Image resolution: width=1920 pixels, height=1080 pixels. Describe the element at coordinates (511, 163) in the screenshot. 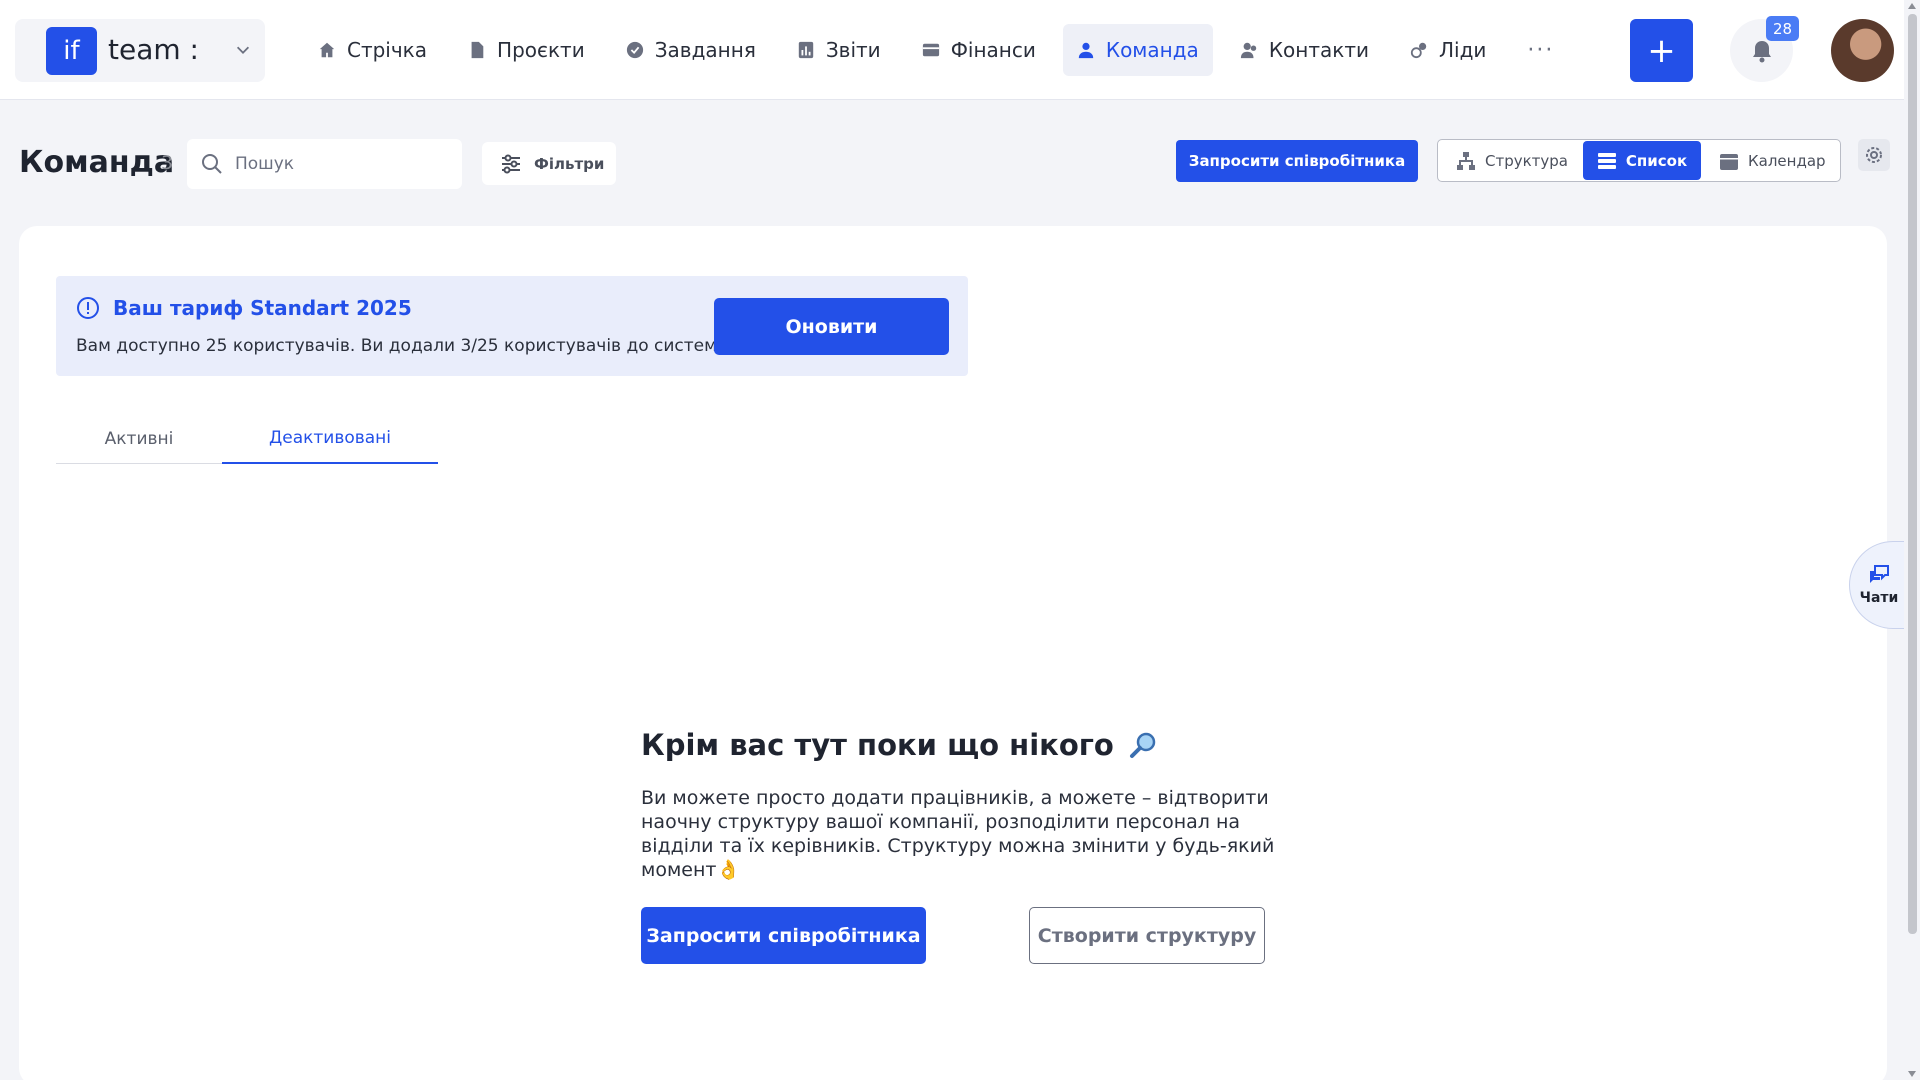

I see `sliders-icon` at that location.